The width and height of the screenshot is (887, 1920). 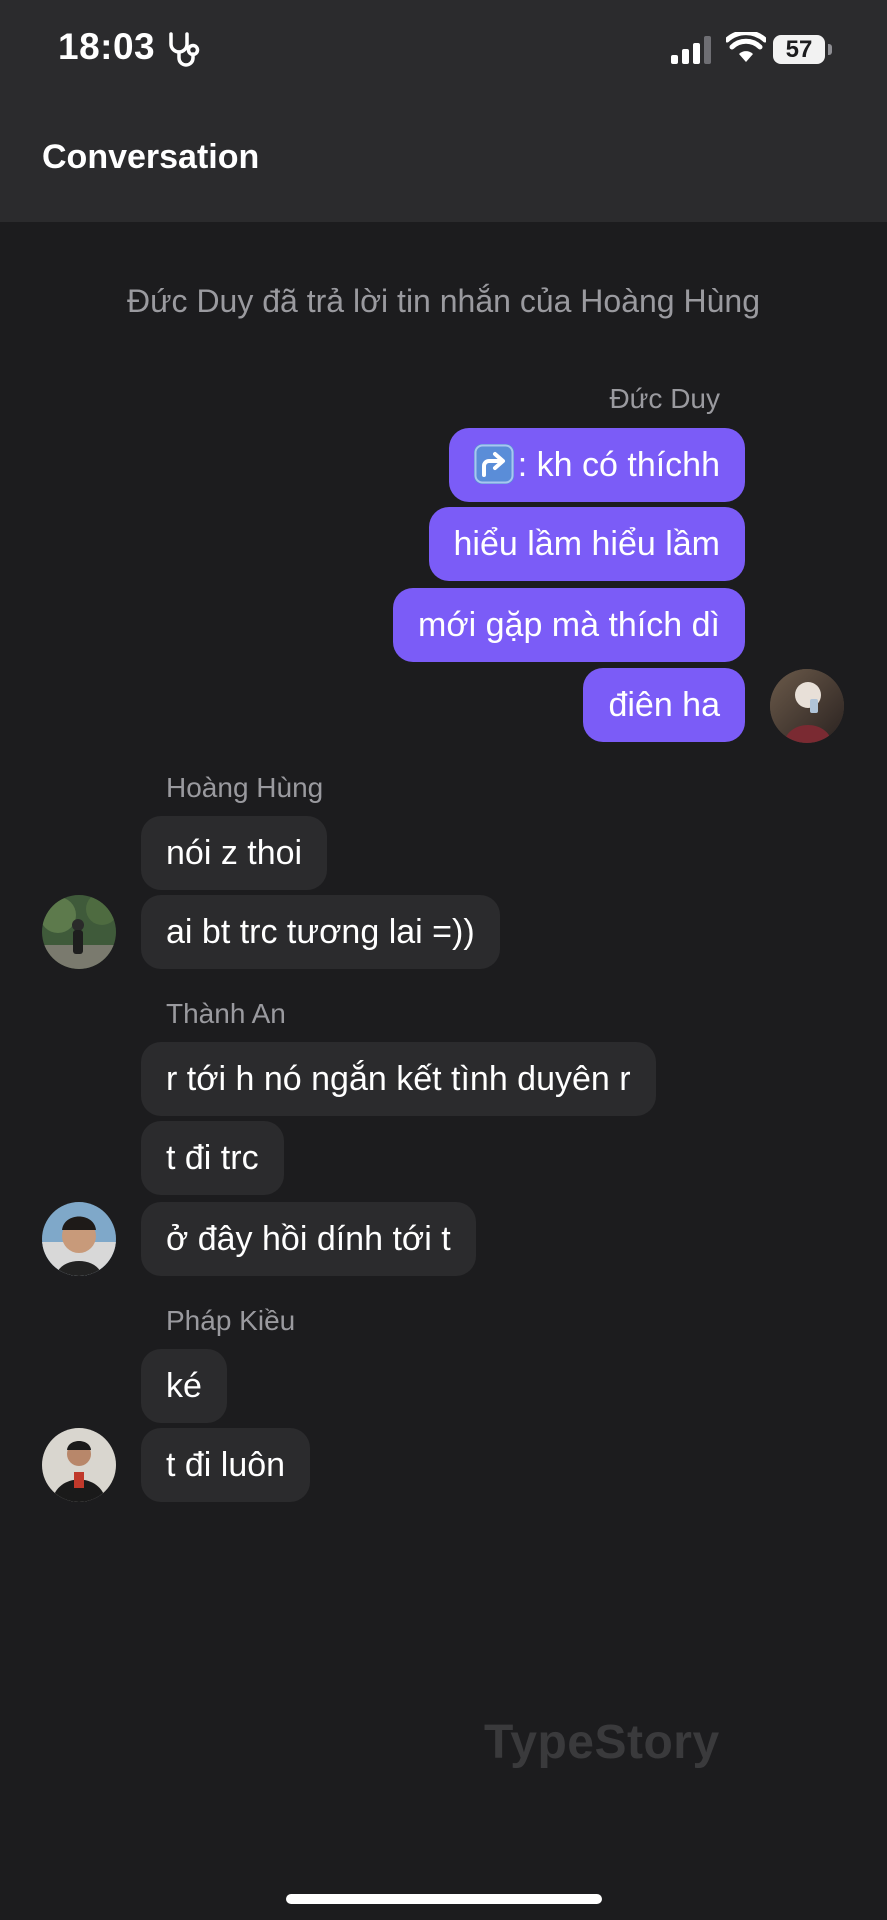 I want to click on incoming-message-bubble: ở đây hồi dính tới t, so click(x=308, y=1239).